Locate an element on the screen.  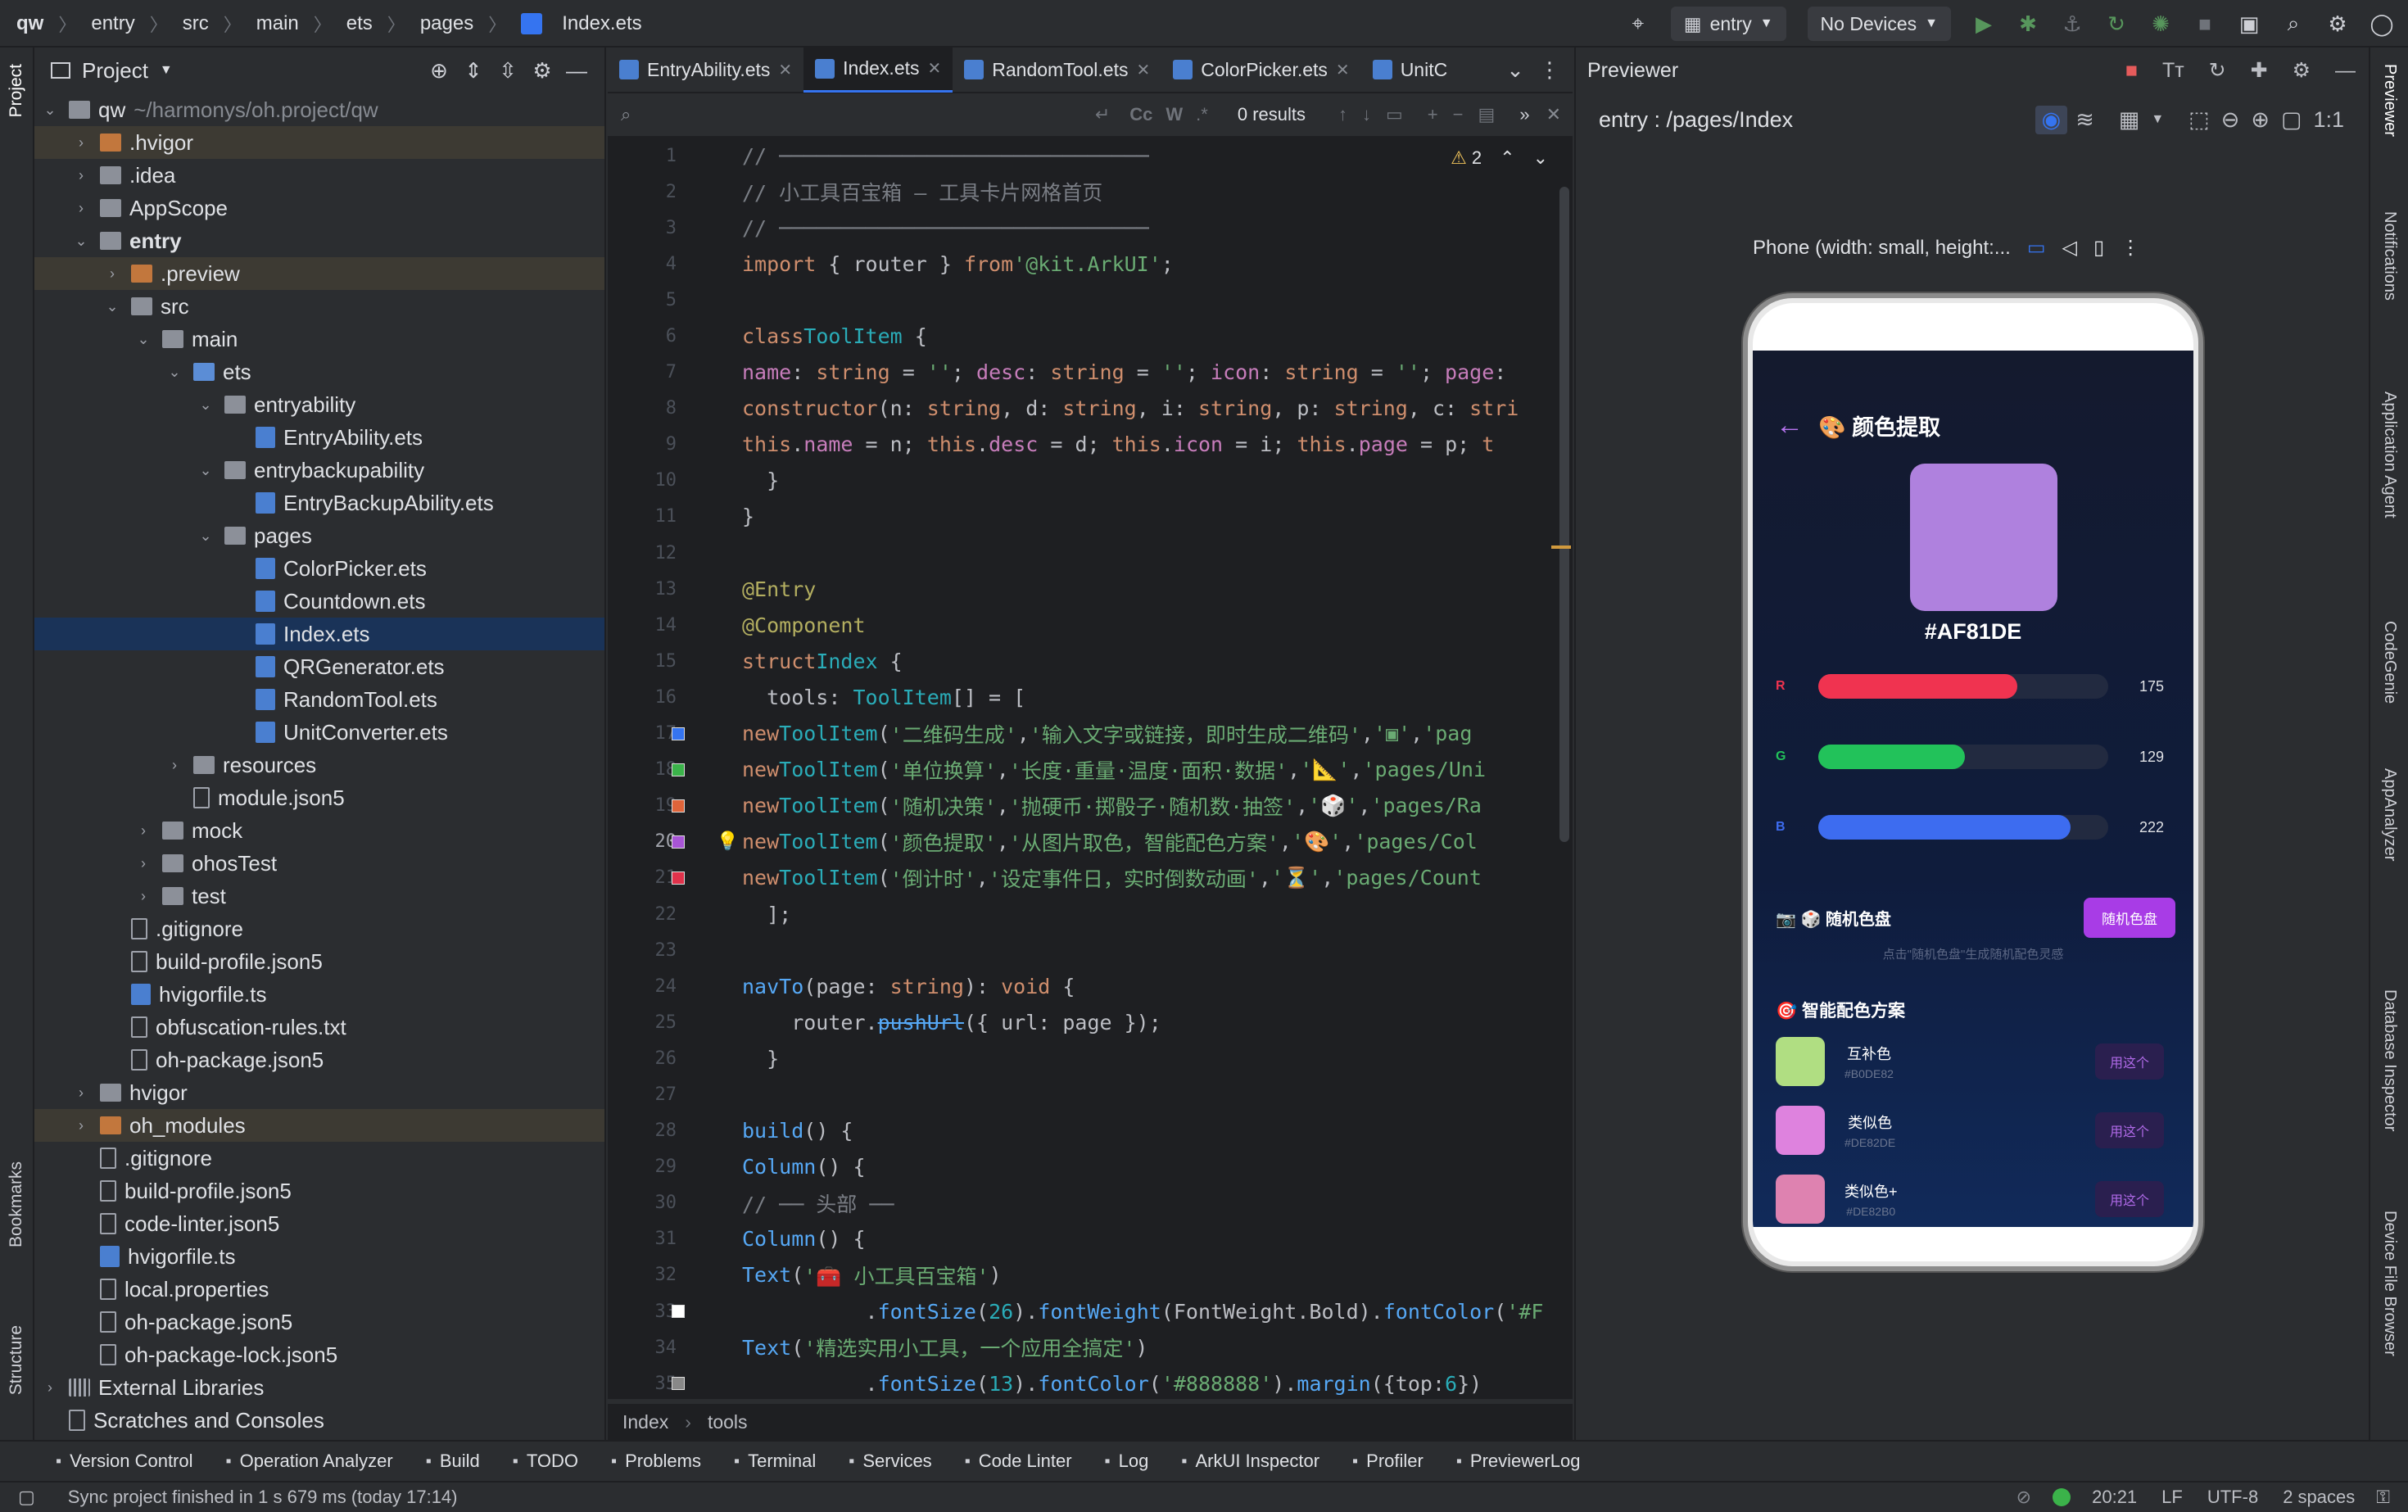
code-line: navTo (page: string): void { is located at coordinates (1151, 986).